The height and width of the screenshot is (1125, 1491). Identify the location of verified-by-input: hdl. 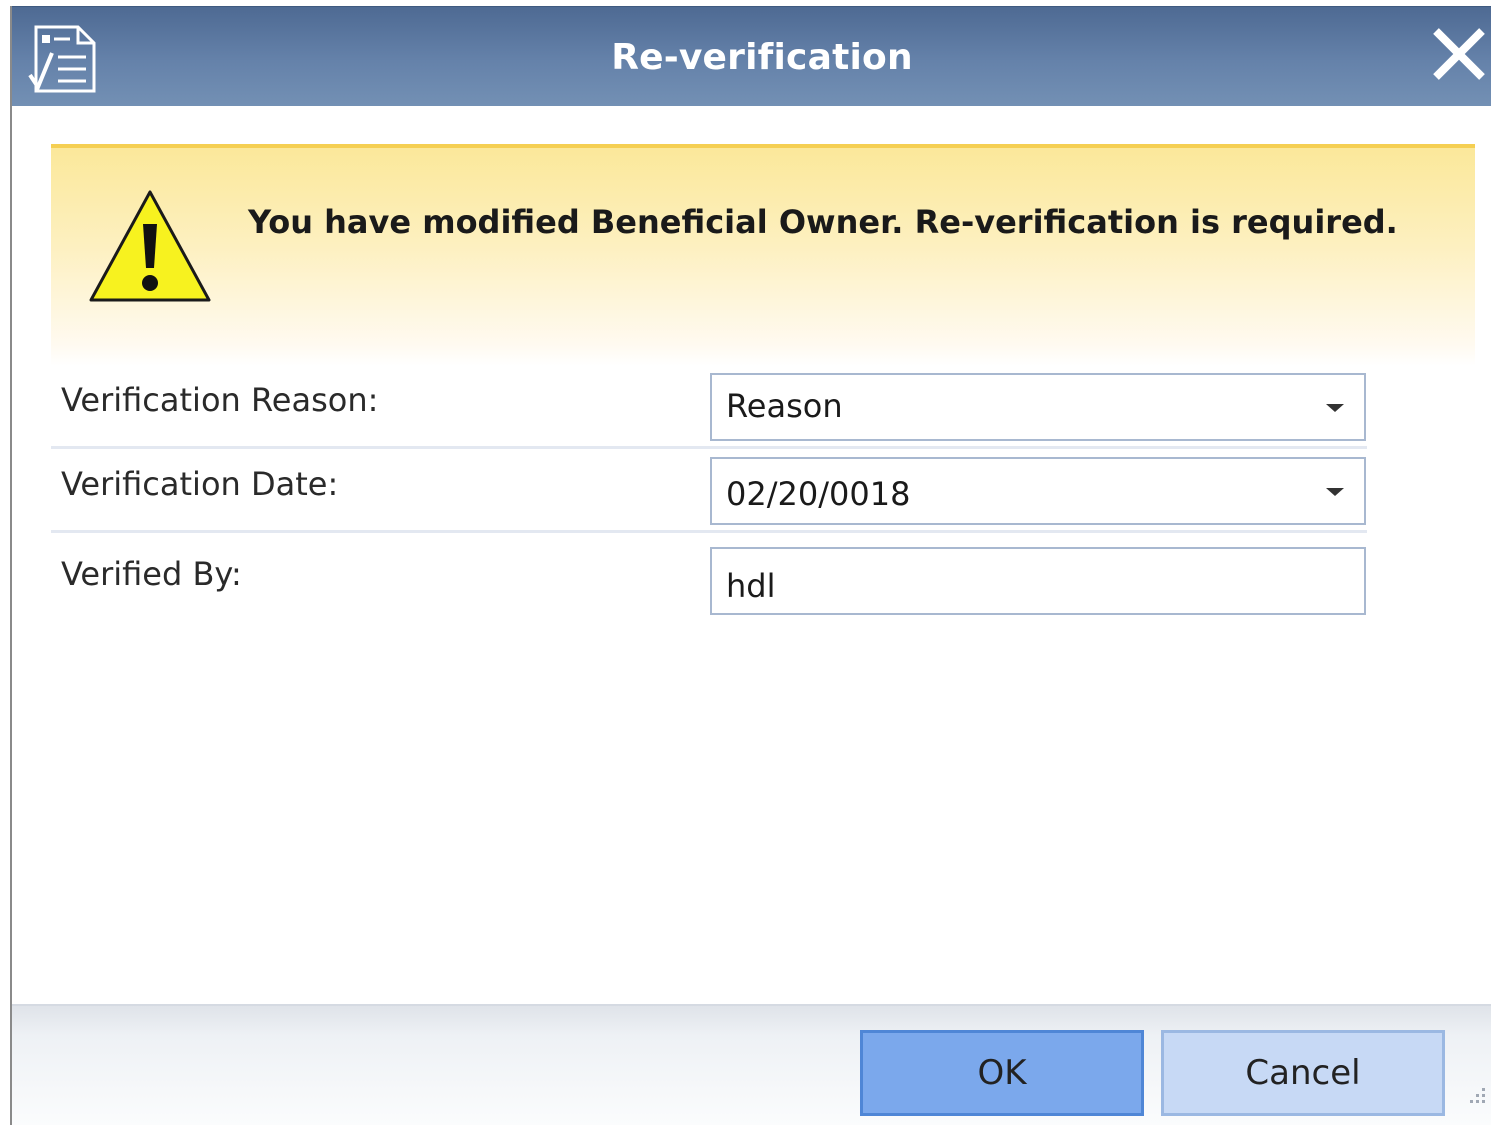
(1038, 581).